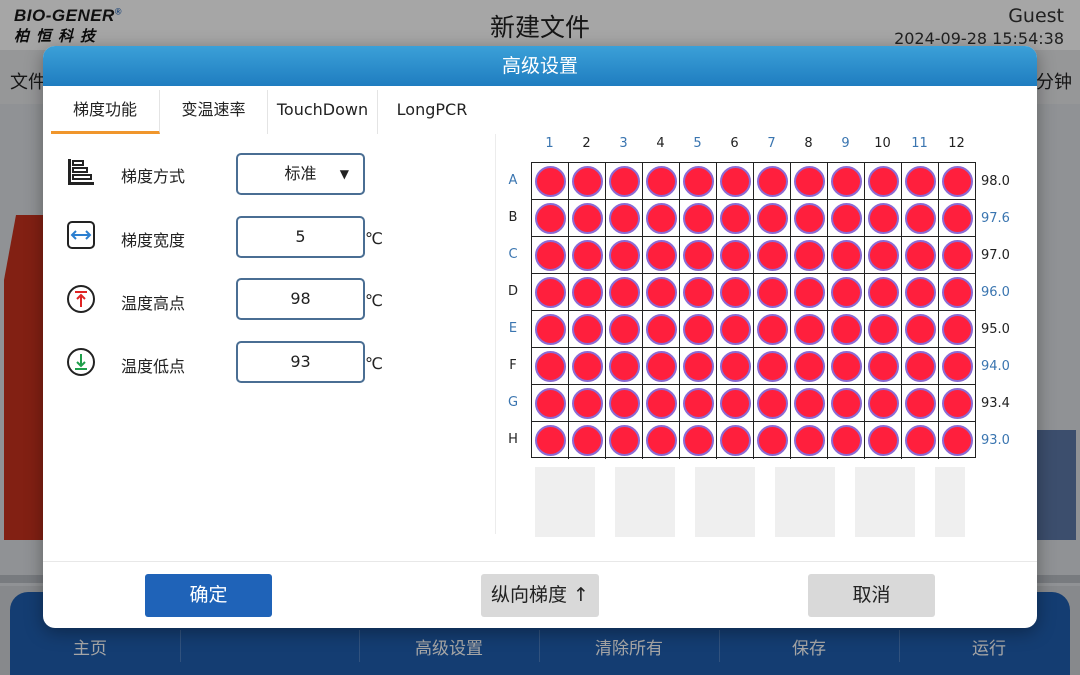 This screenshot has height=675, width=1080. Describe the element at coordinates (300, 174) in the screenshot. I see `gradient-mode-dropdown: 标准 ▼` at that location.